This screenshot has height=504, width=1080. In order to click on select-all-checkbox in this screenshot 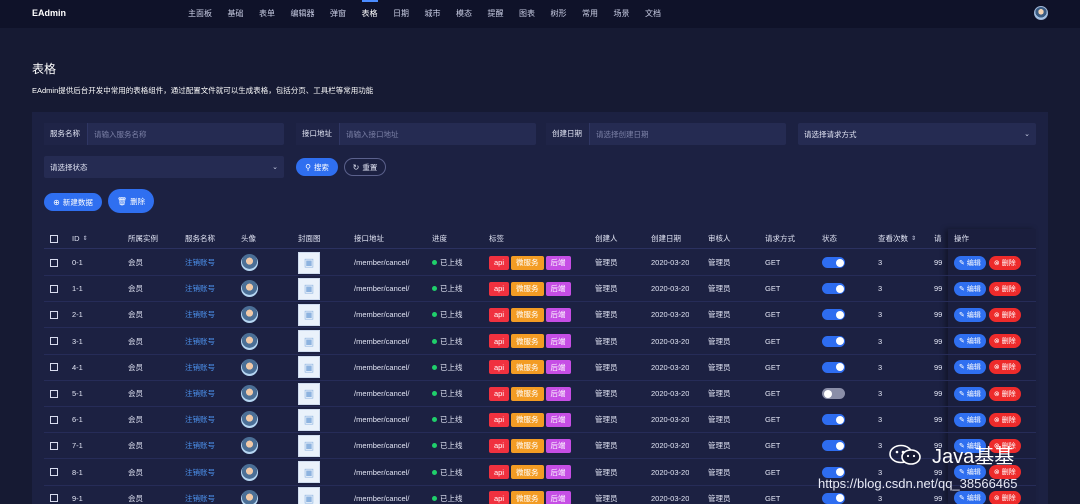, I will do `click(54, 238)`.